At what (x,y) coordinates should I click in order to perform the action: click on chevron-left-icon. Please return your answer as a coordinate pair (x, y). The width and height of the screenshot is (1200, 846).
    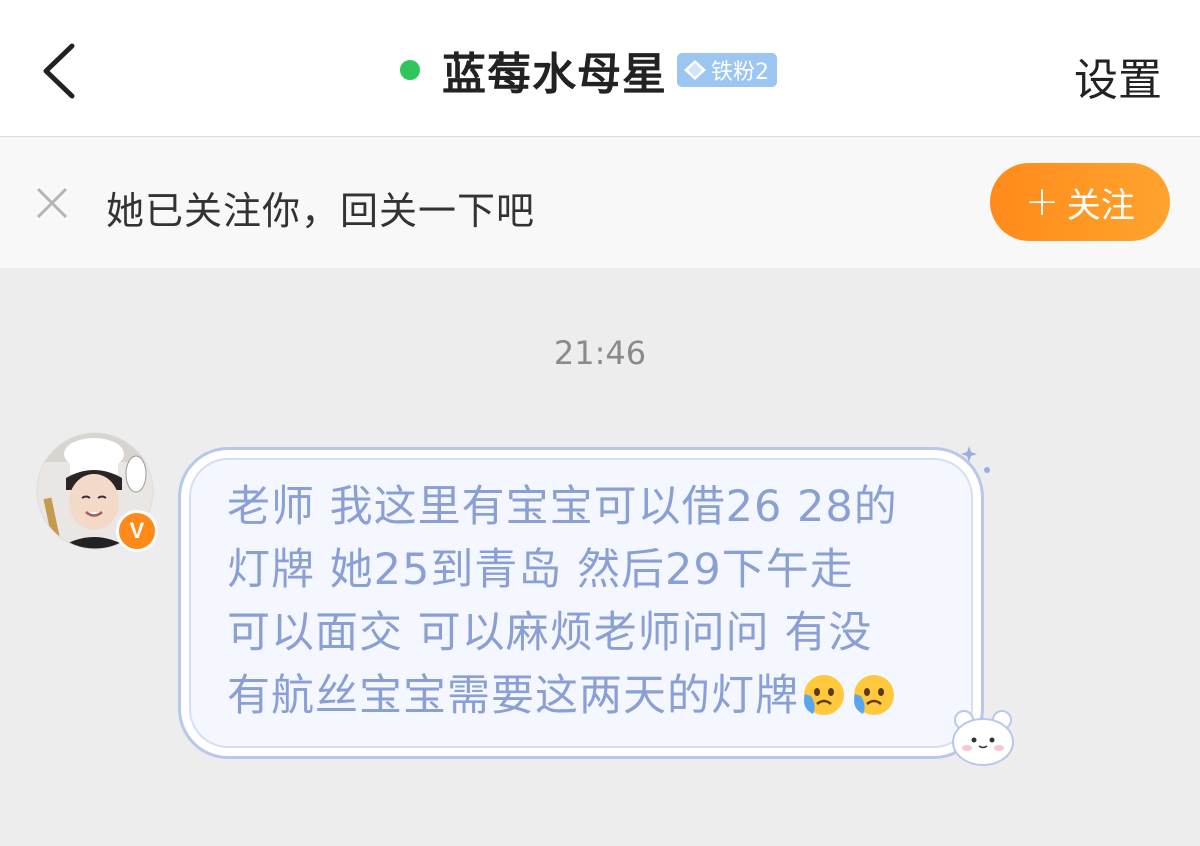
    Looking at the image, I should click on (59, 71).